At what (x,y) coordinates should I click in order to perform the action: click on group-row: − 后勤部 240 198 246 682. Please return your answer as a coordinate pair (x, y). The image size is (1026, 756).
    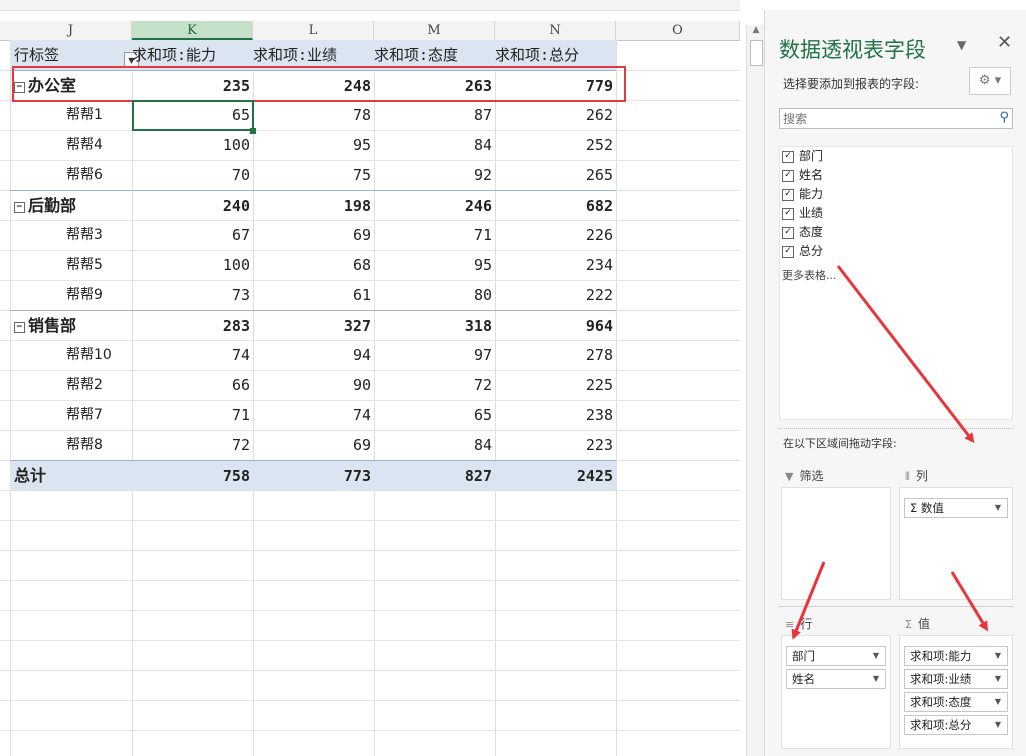
    Looking at the image, I should click on (313, 205).